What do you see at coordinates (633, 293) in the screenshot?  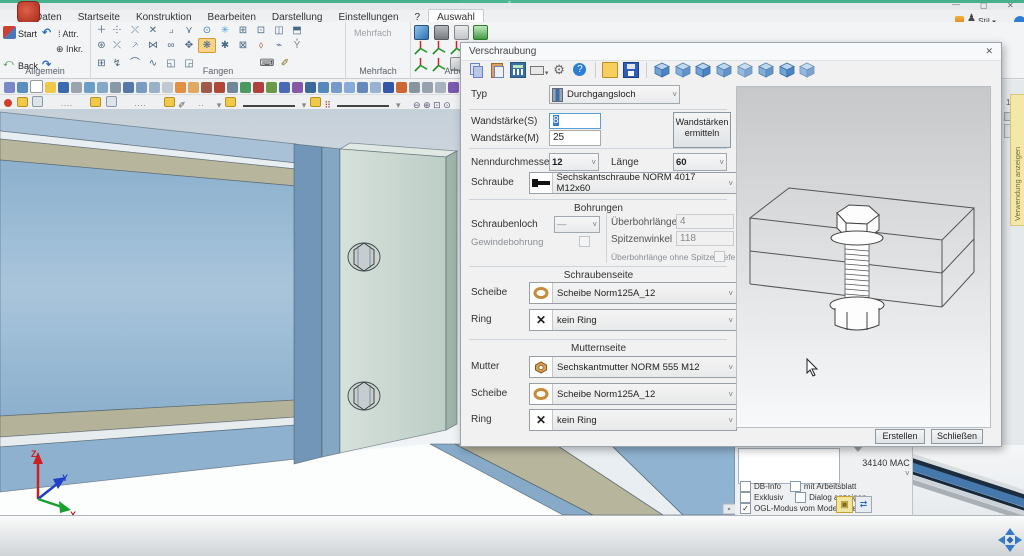 I see `scheibe-combo: Scheibe Norm125A_12 ˅` at bounding box center [633, 293].